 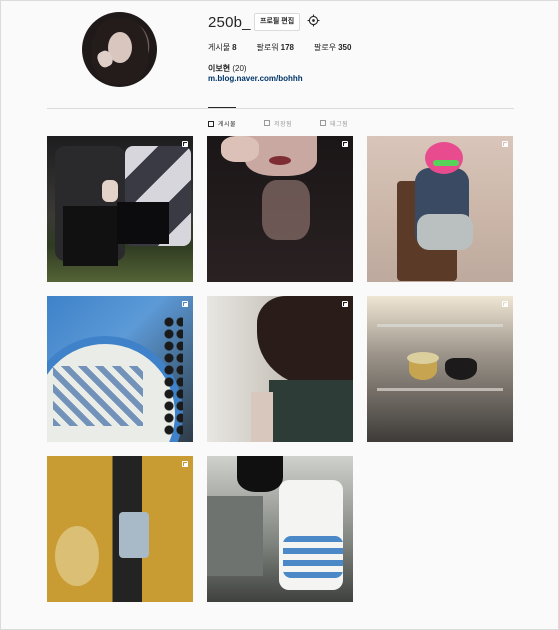 I want to click on profile-realname: 이보현 (20), so click(x=227, y=68).